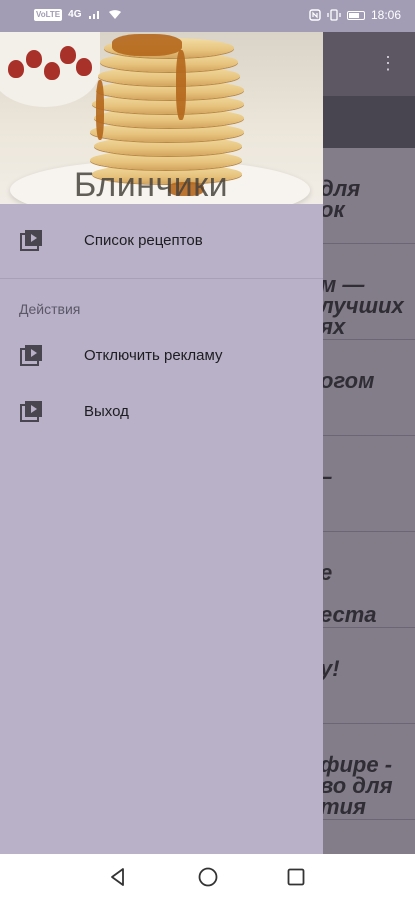  I want to click on nfc-icon, so click(315, 15).